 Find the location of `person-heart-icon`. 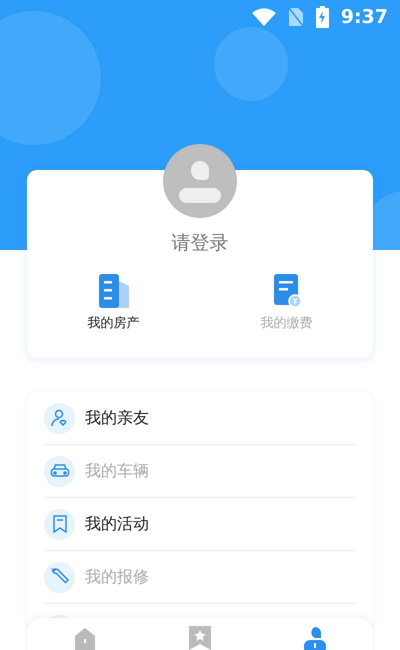

person-heart-icon is located at coordinates (59, 418).